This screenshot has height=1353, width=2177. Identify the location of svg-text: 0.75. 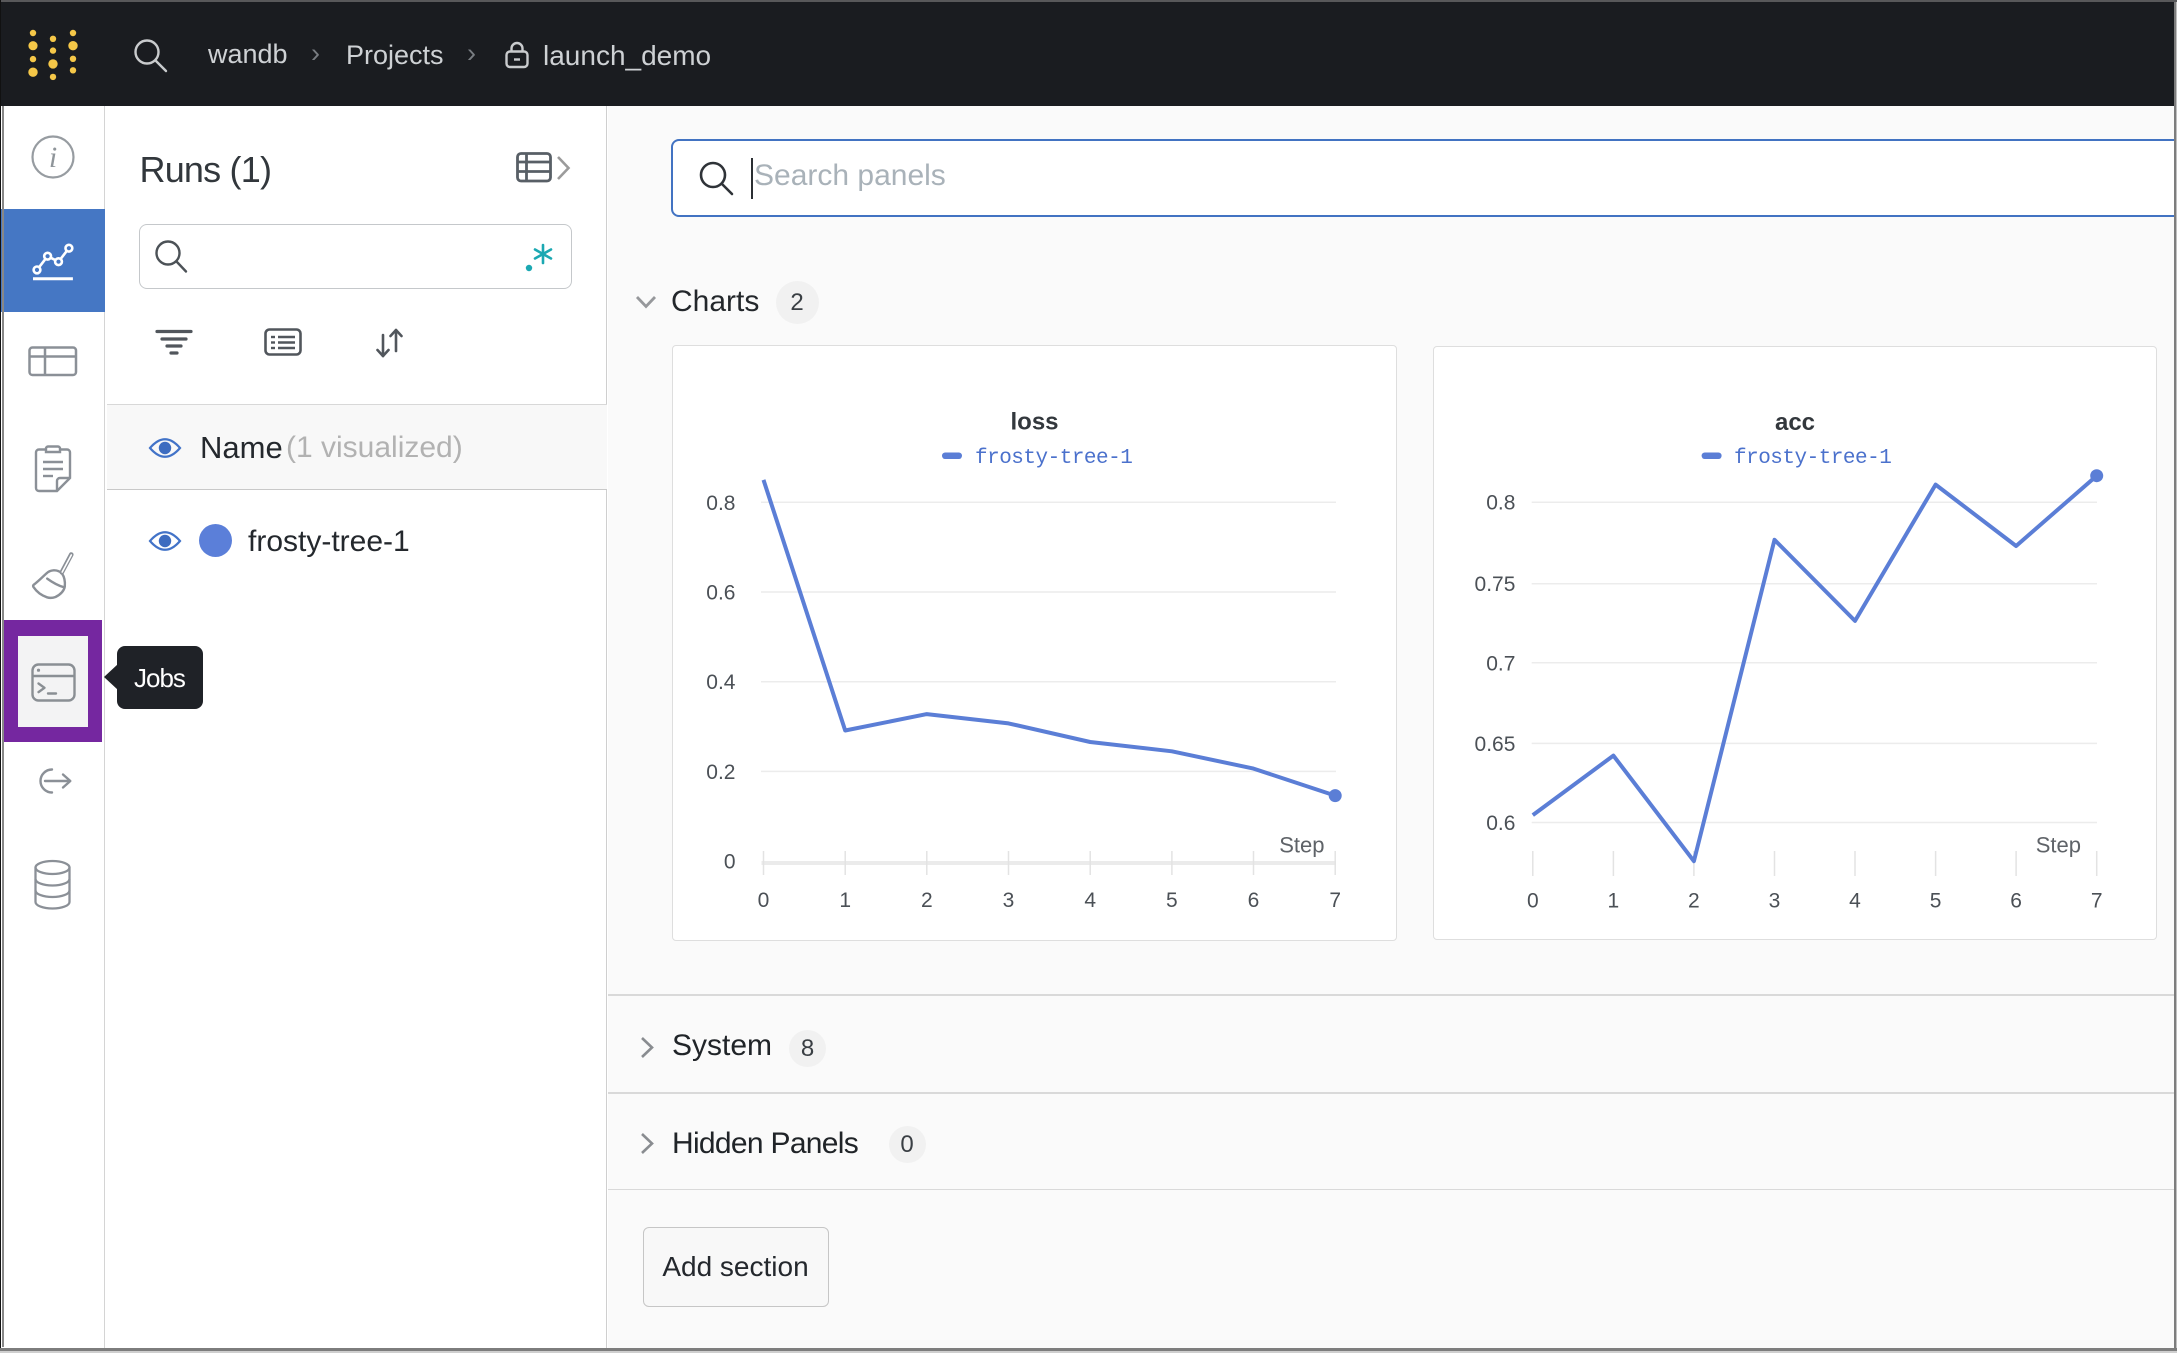
(1495, 584).